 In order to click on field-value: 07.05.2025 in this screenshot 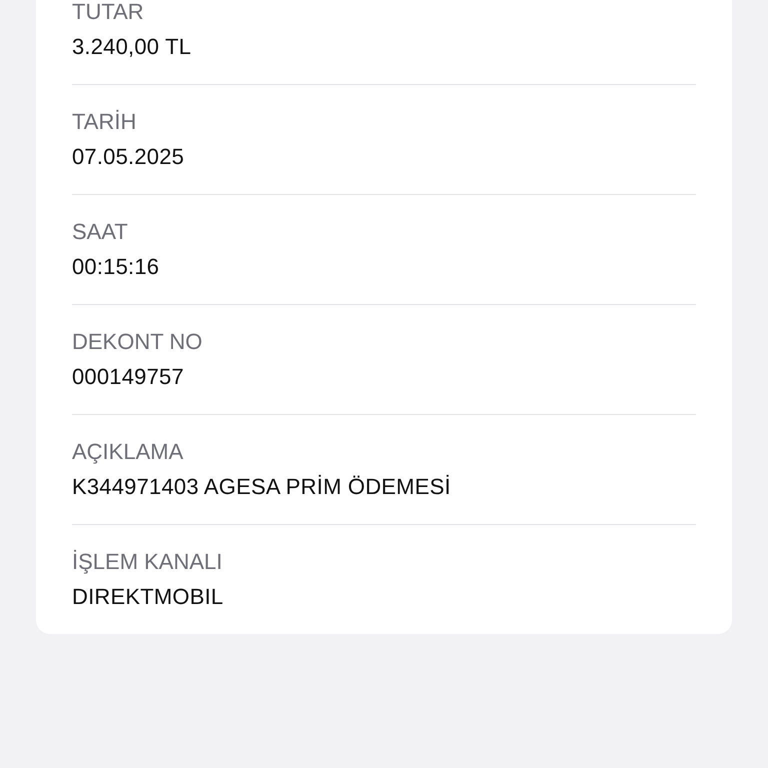, I will do `click(128, 157)`.